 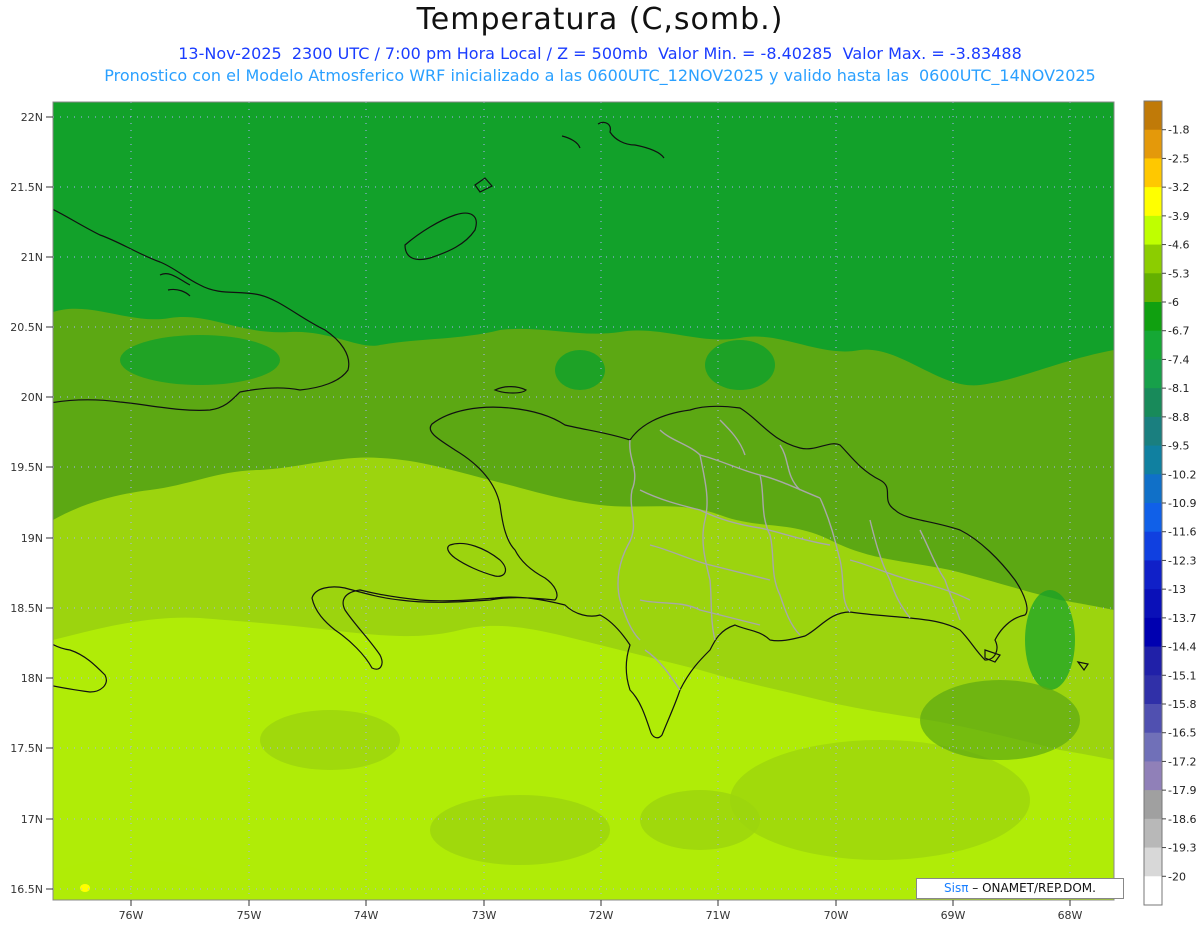 What do you see at coordinates (601, 915) in the screenshot?
I see `lon-label: 72W` at bounding box center [601, 915].